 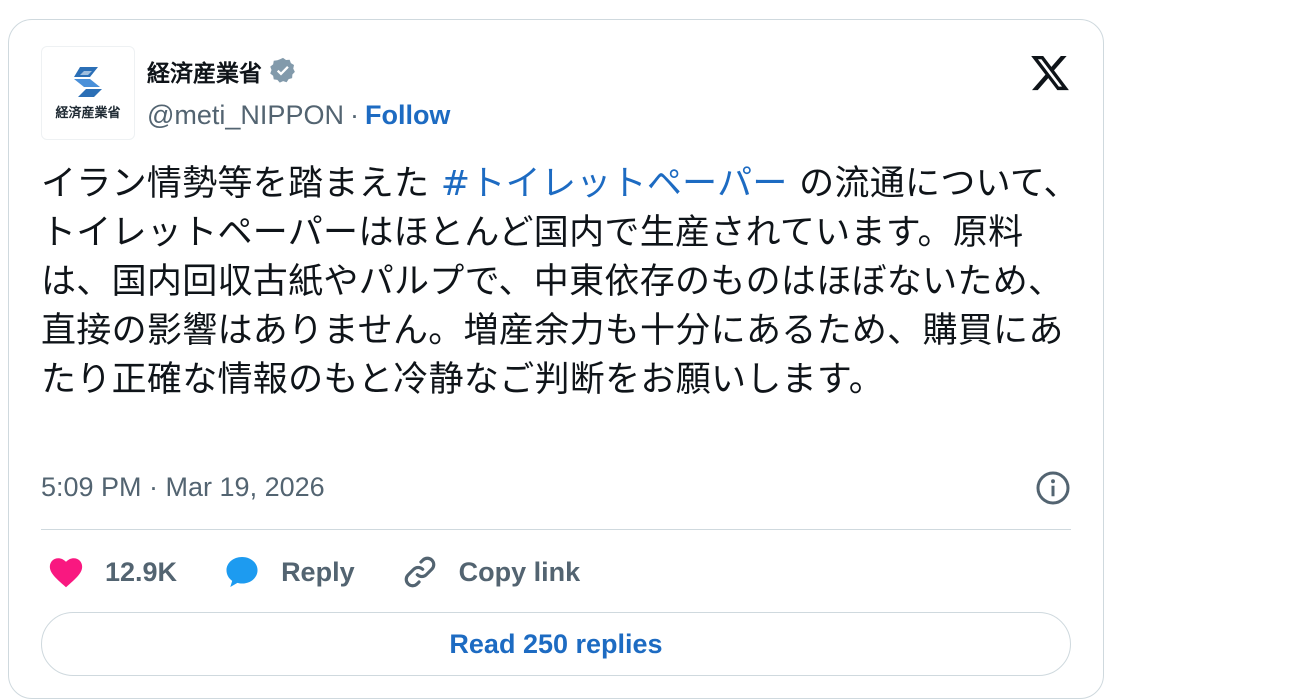 What do you see at coordinates (242, 572) in the screenshot?
I see `speech-bubble-icon` at bounding box center [242, 572].